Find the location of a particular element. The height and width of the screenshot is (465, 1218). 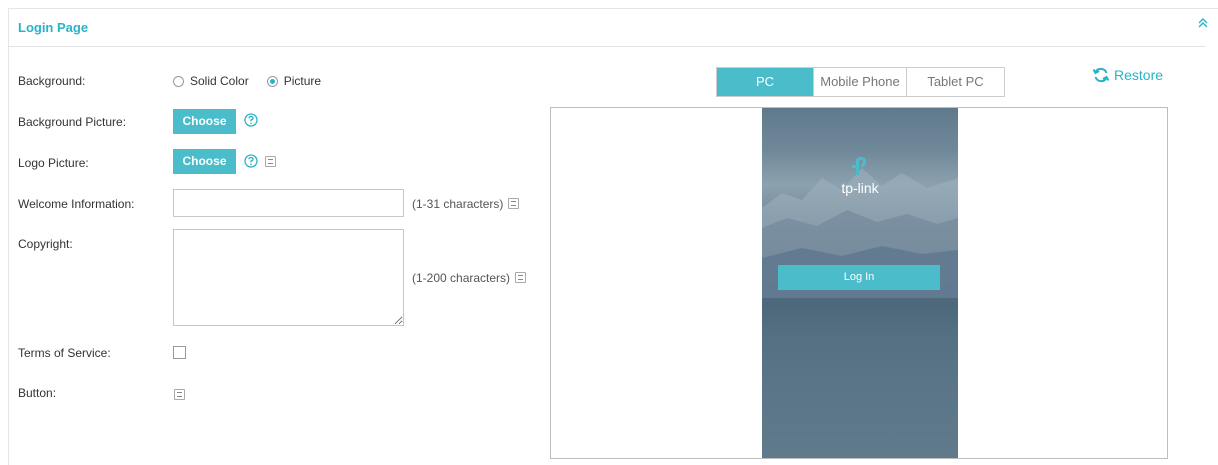

terms-of-service-checkbox is located at coordinates (179, 352).